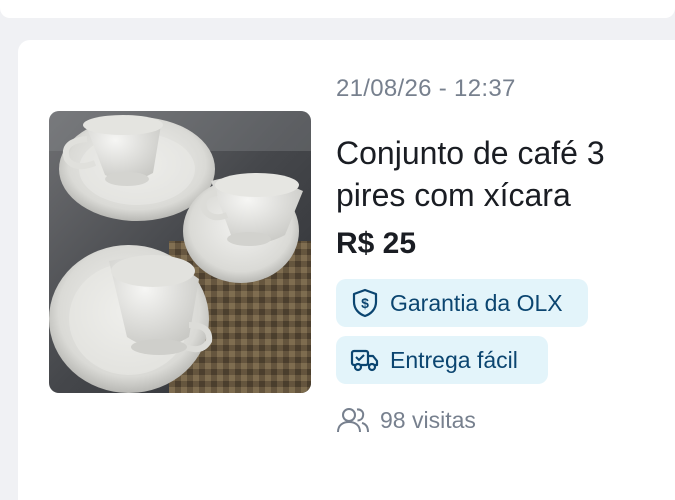 Image resolution: width=675 pixels, height=500 pixels. I want to click on delivery-truck-icon, so click(365, 360).